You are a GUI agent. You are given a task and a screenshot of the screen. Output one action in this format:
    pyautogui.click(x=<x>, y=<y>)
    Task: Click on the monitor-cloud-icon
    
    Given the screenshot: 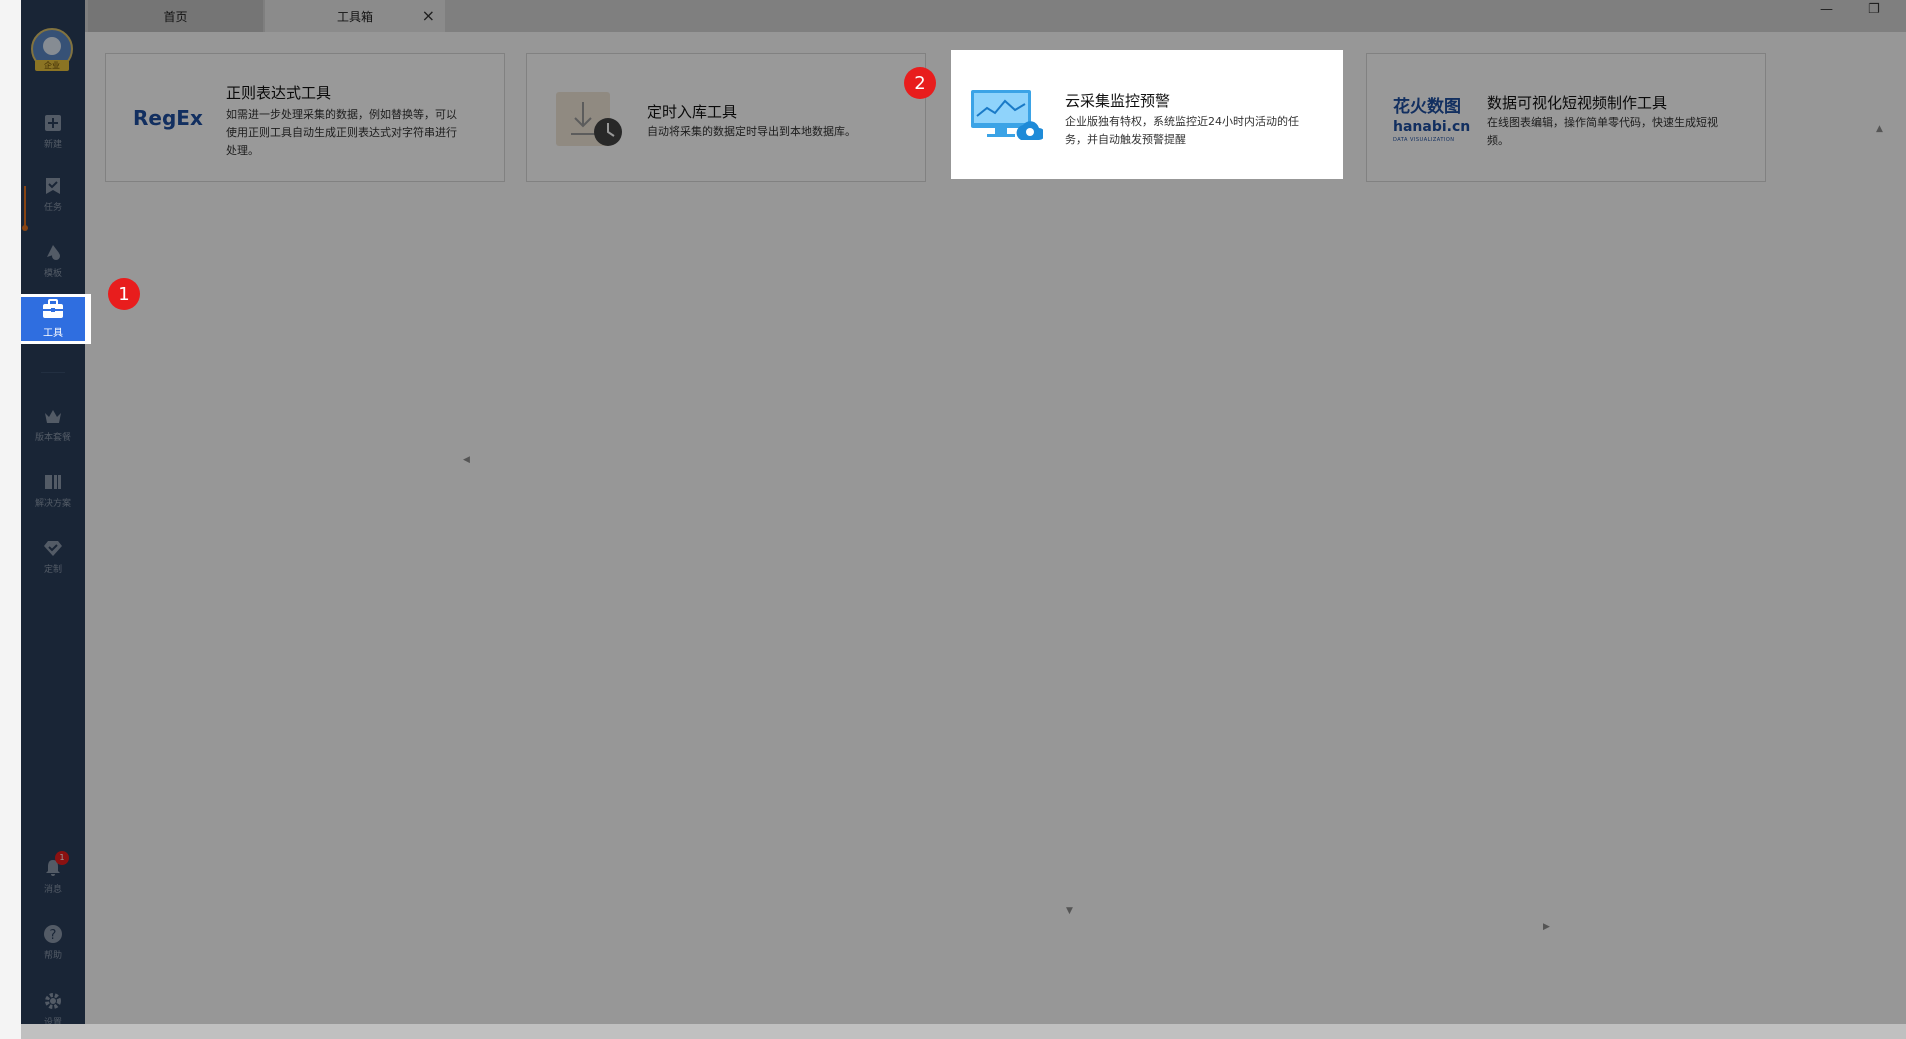 What is the action you would take?
    pyautogui.click(x=1008, y=118)
    